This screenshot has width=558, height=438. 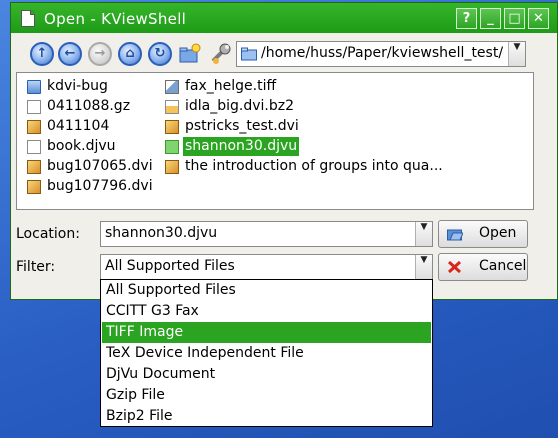 What do you see at coordinates (42, 54) in the screenshot?
I see `up-arrow-icon: ↑` at bounding box center [42, 54].